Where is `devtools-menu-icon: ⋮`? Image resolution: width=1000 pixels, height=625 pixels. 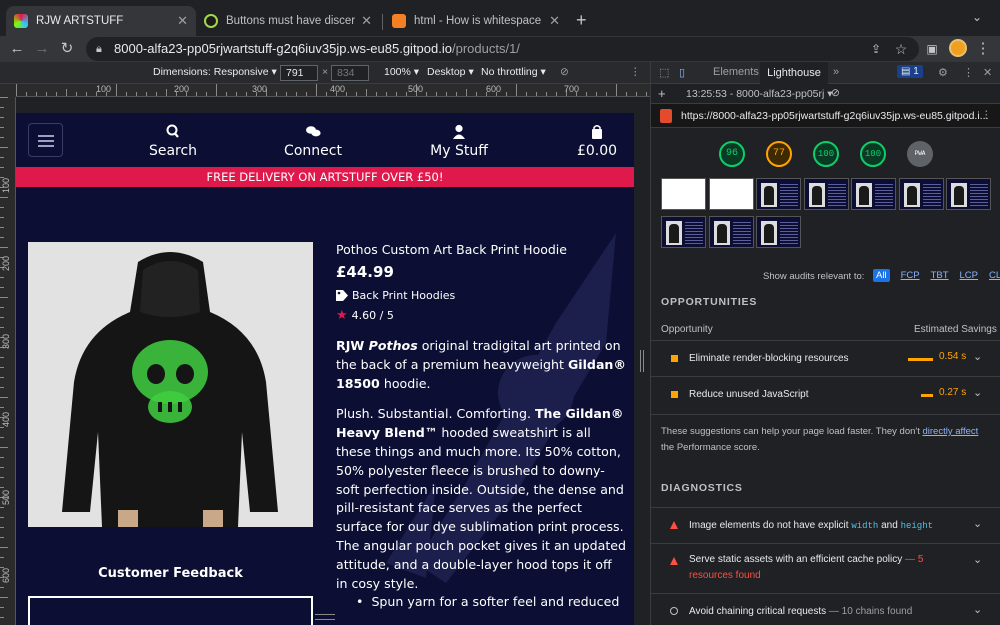 devtools-menu-icon: ⋮ is located at coordinates (968, 72).